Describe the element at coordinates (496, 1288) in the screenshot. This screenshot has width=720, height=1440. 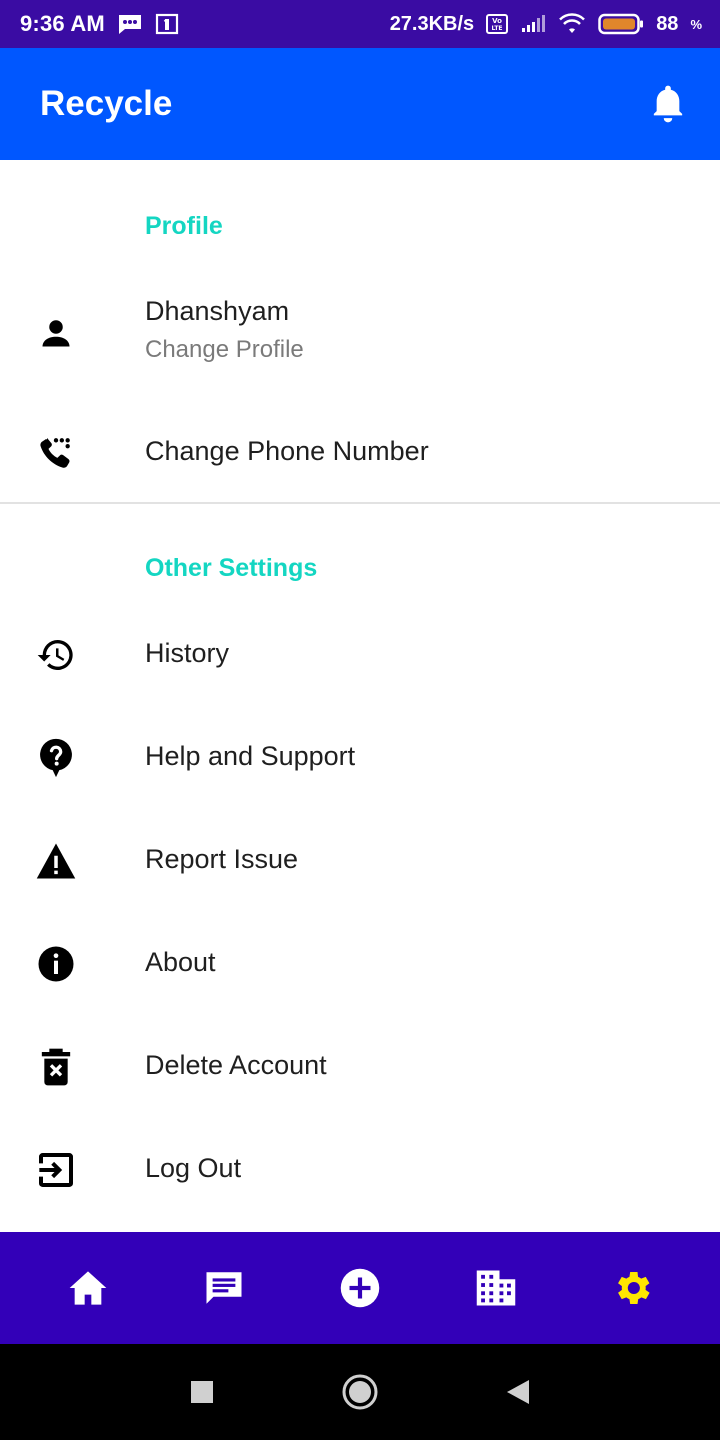
I see `building-icon` at that location.